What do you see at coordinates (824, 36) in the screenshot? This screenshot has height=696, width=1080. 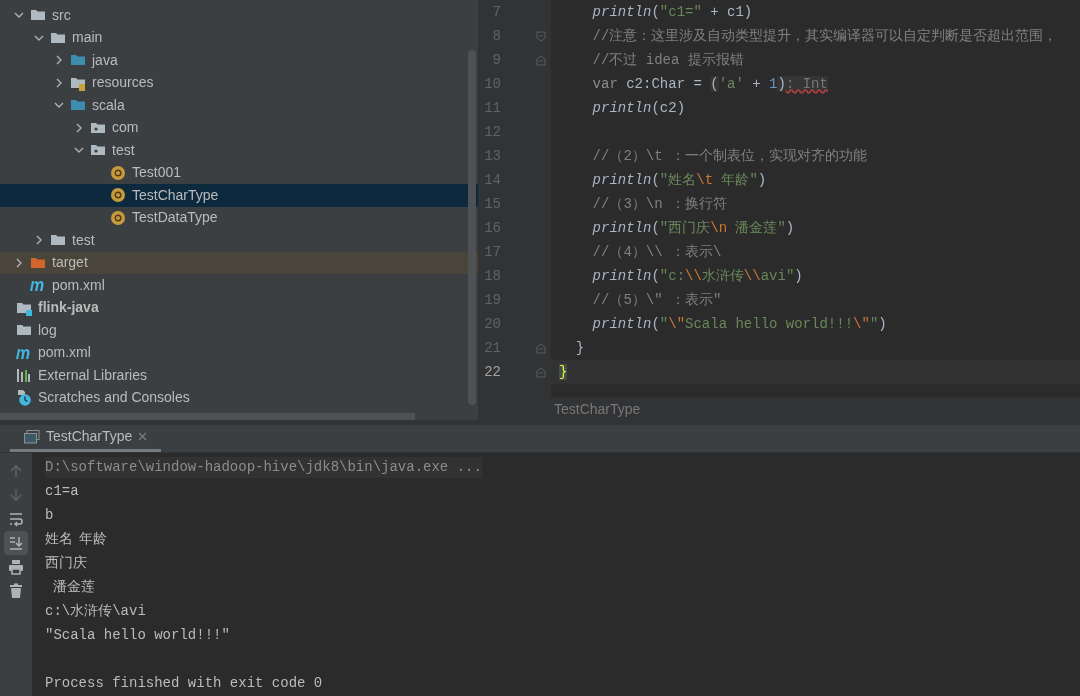 I see `code-line: //注意：这里涉及自动类型提升，其实编译器可以自定判断是否超出范围，` at bounding box center [824, 36].